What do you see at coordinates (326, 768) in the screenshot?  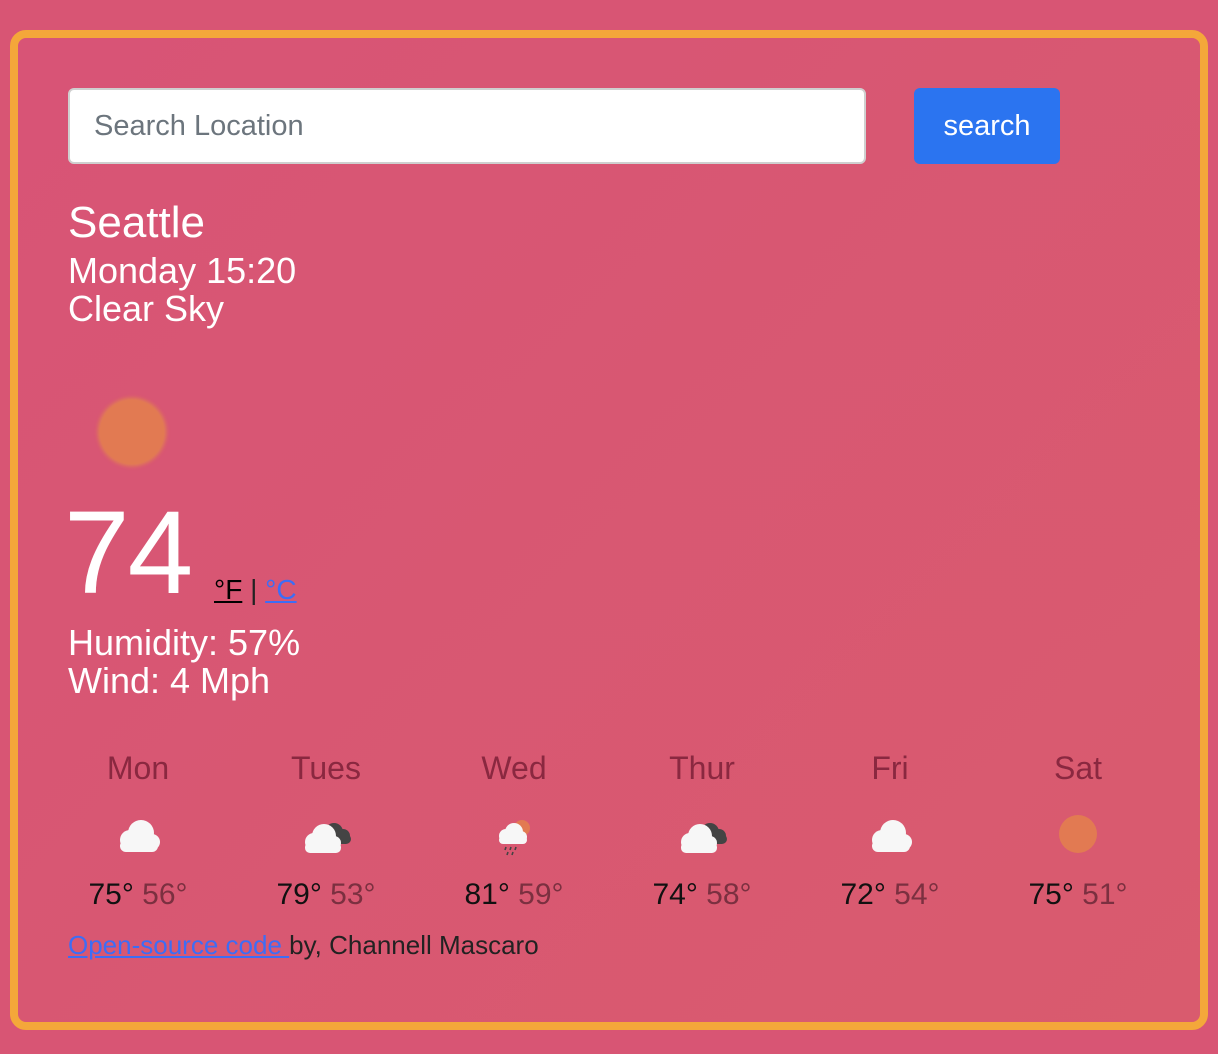 I see `forecast-day-name: Tues` at bounding box center [326, 768].